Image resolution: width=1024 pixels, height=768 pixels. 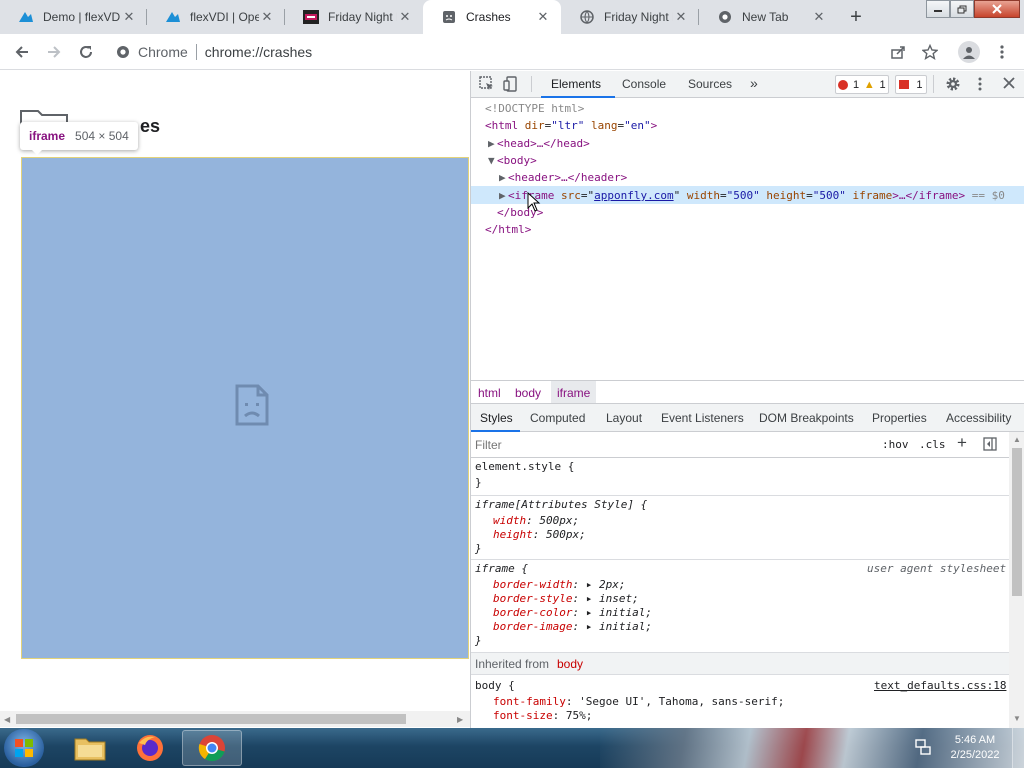 What do you see at coordinates (953, 84) in the screenshot?
I see `settings-gear-icon` at bounding box center [953, 84].